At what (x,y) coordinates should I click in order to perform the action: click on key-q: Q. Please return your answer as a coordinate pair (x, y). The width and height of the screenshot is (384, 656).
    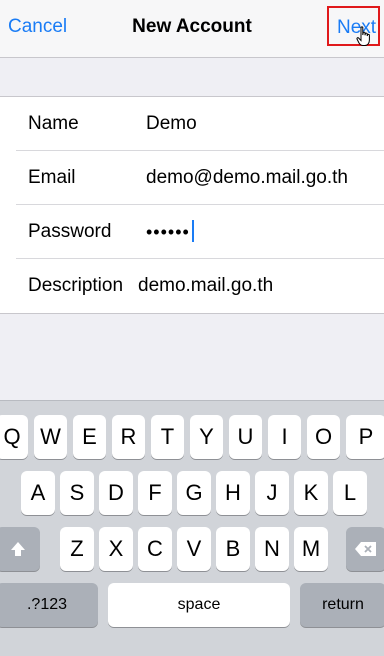
    Looking at the image, I should click on (14, 437).